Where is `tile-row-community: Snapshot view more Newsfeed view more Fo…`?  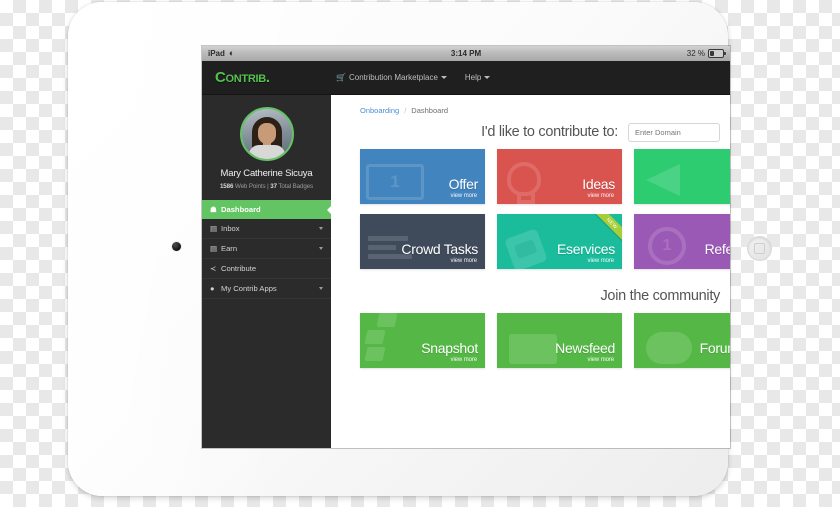
tile-row-community: Snapshot view more Newsfeed view more Fo… is located at coordinates (530, 340).